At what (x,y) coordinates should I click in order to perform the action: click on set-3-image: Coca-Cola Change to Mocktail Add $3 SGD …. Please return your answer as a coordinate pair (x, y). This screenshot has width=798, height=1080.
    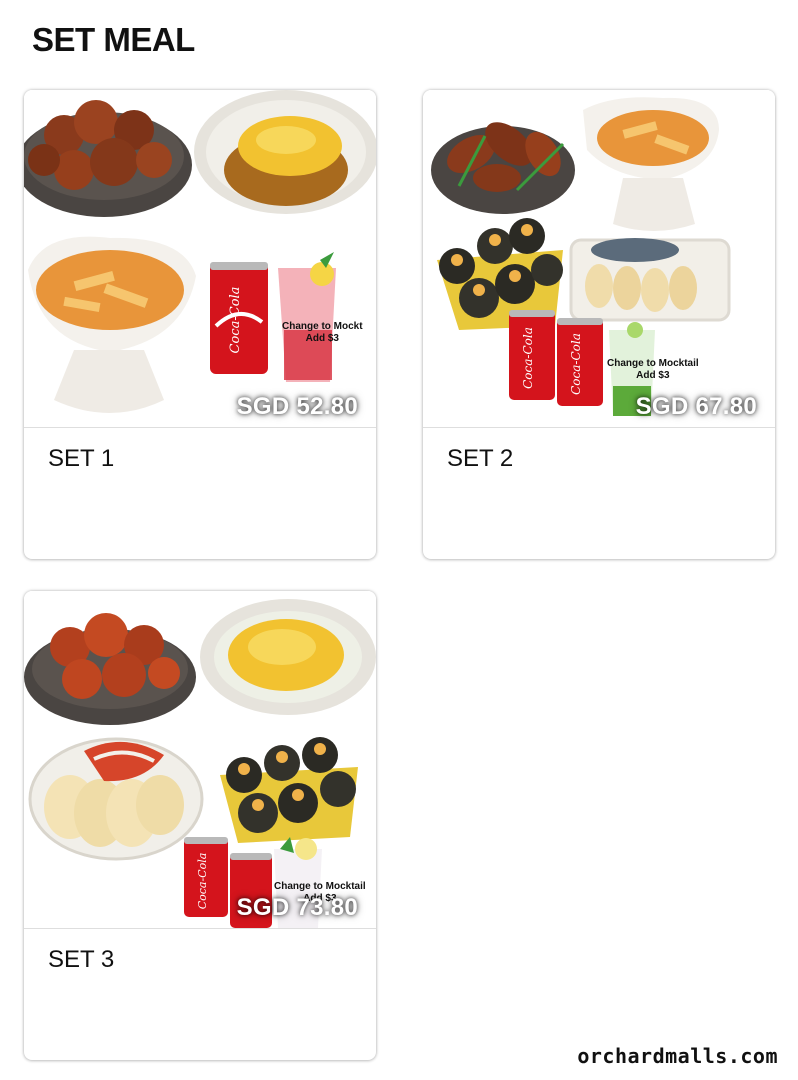
    Looking at the image, I should click on (200, 760).